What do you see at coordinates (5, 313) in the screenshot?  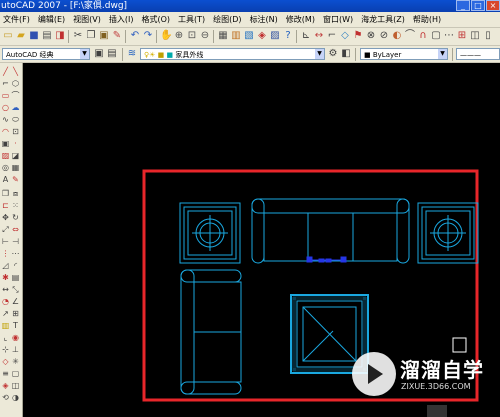 I see `leader-icon: ↗` at bounding box center [5, 313].